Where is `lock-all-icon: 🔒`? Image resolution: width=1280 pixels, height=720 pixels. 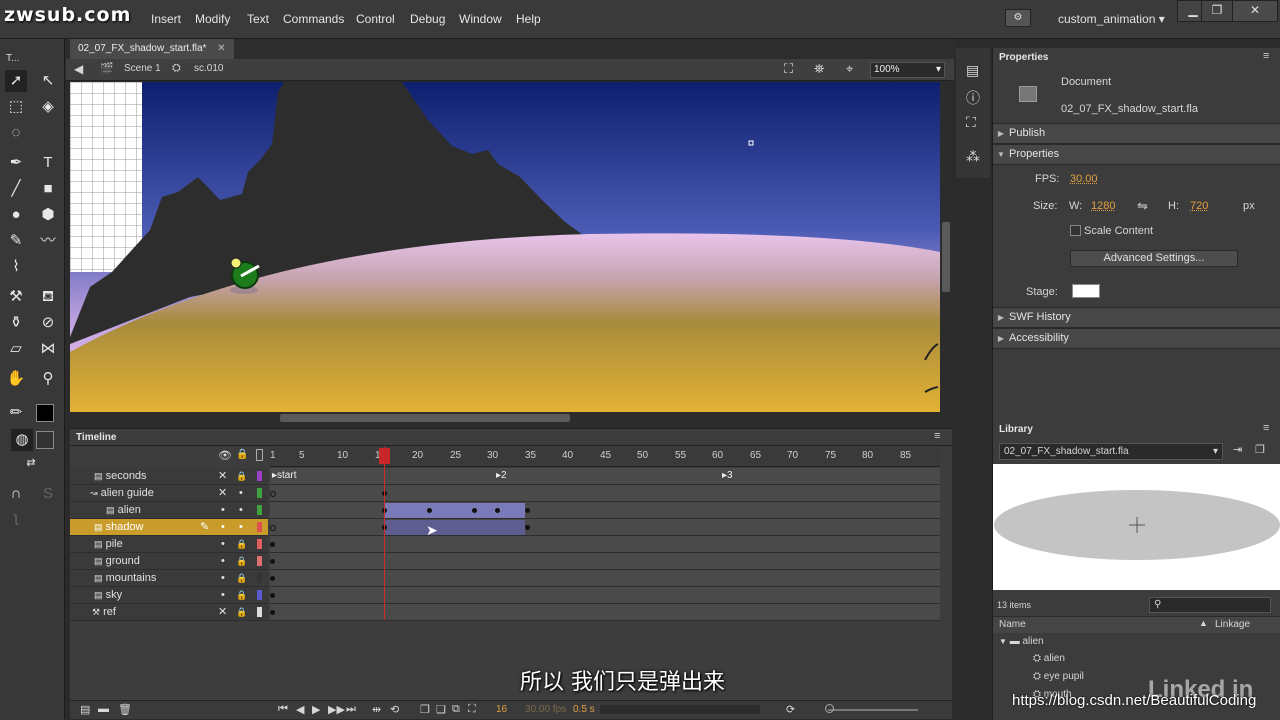 lock-all-icon: 🔒 is located at coordinates (242, 454).